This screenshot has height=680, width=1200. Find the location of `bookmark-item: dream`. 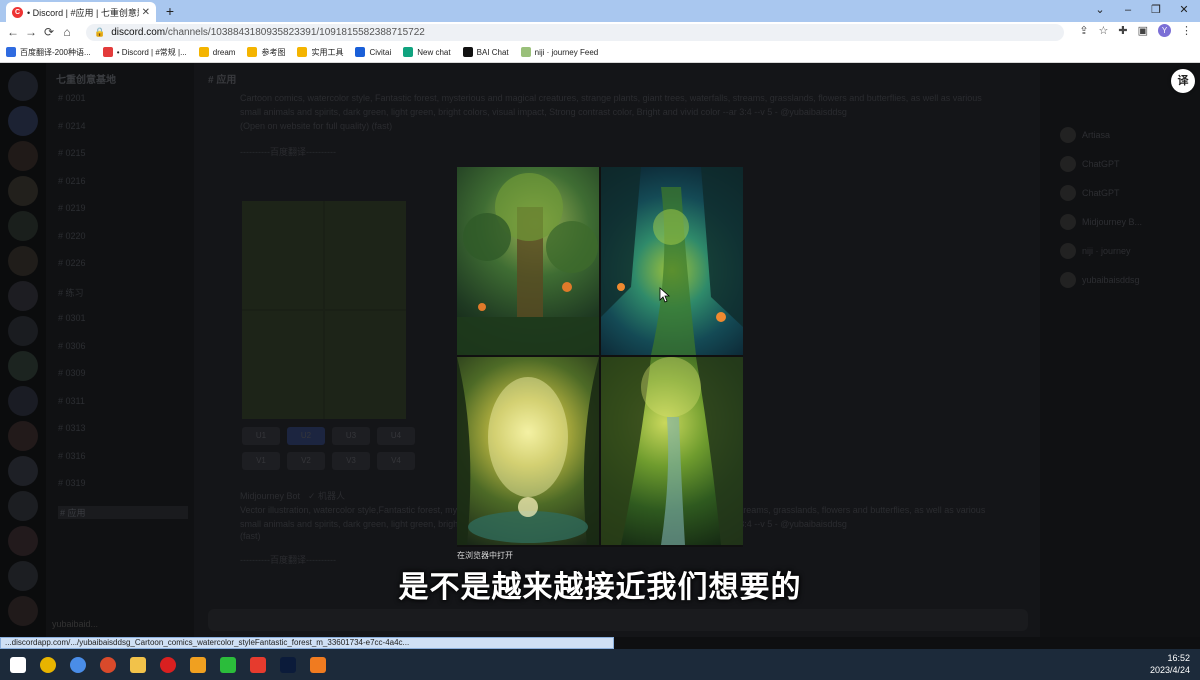

bookmark-item: dream is located at coordinates (216, 52).